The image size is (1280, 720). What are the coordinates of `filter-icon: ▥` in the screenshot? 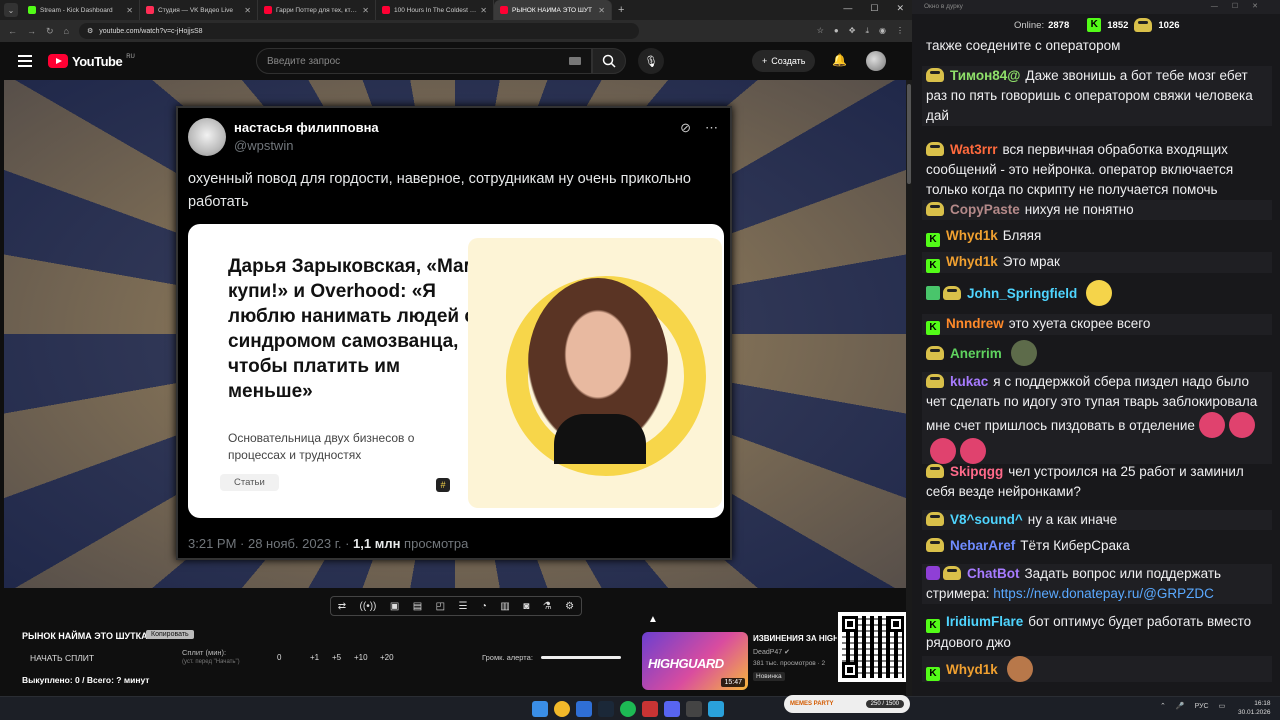 It's located at (504, 606).